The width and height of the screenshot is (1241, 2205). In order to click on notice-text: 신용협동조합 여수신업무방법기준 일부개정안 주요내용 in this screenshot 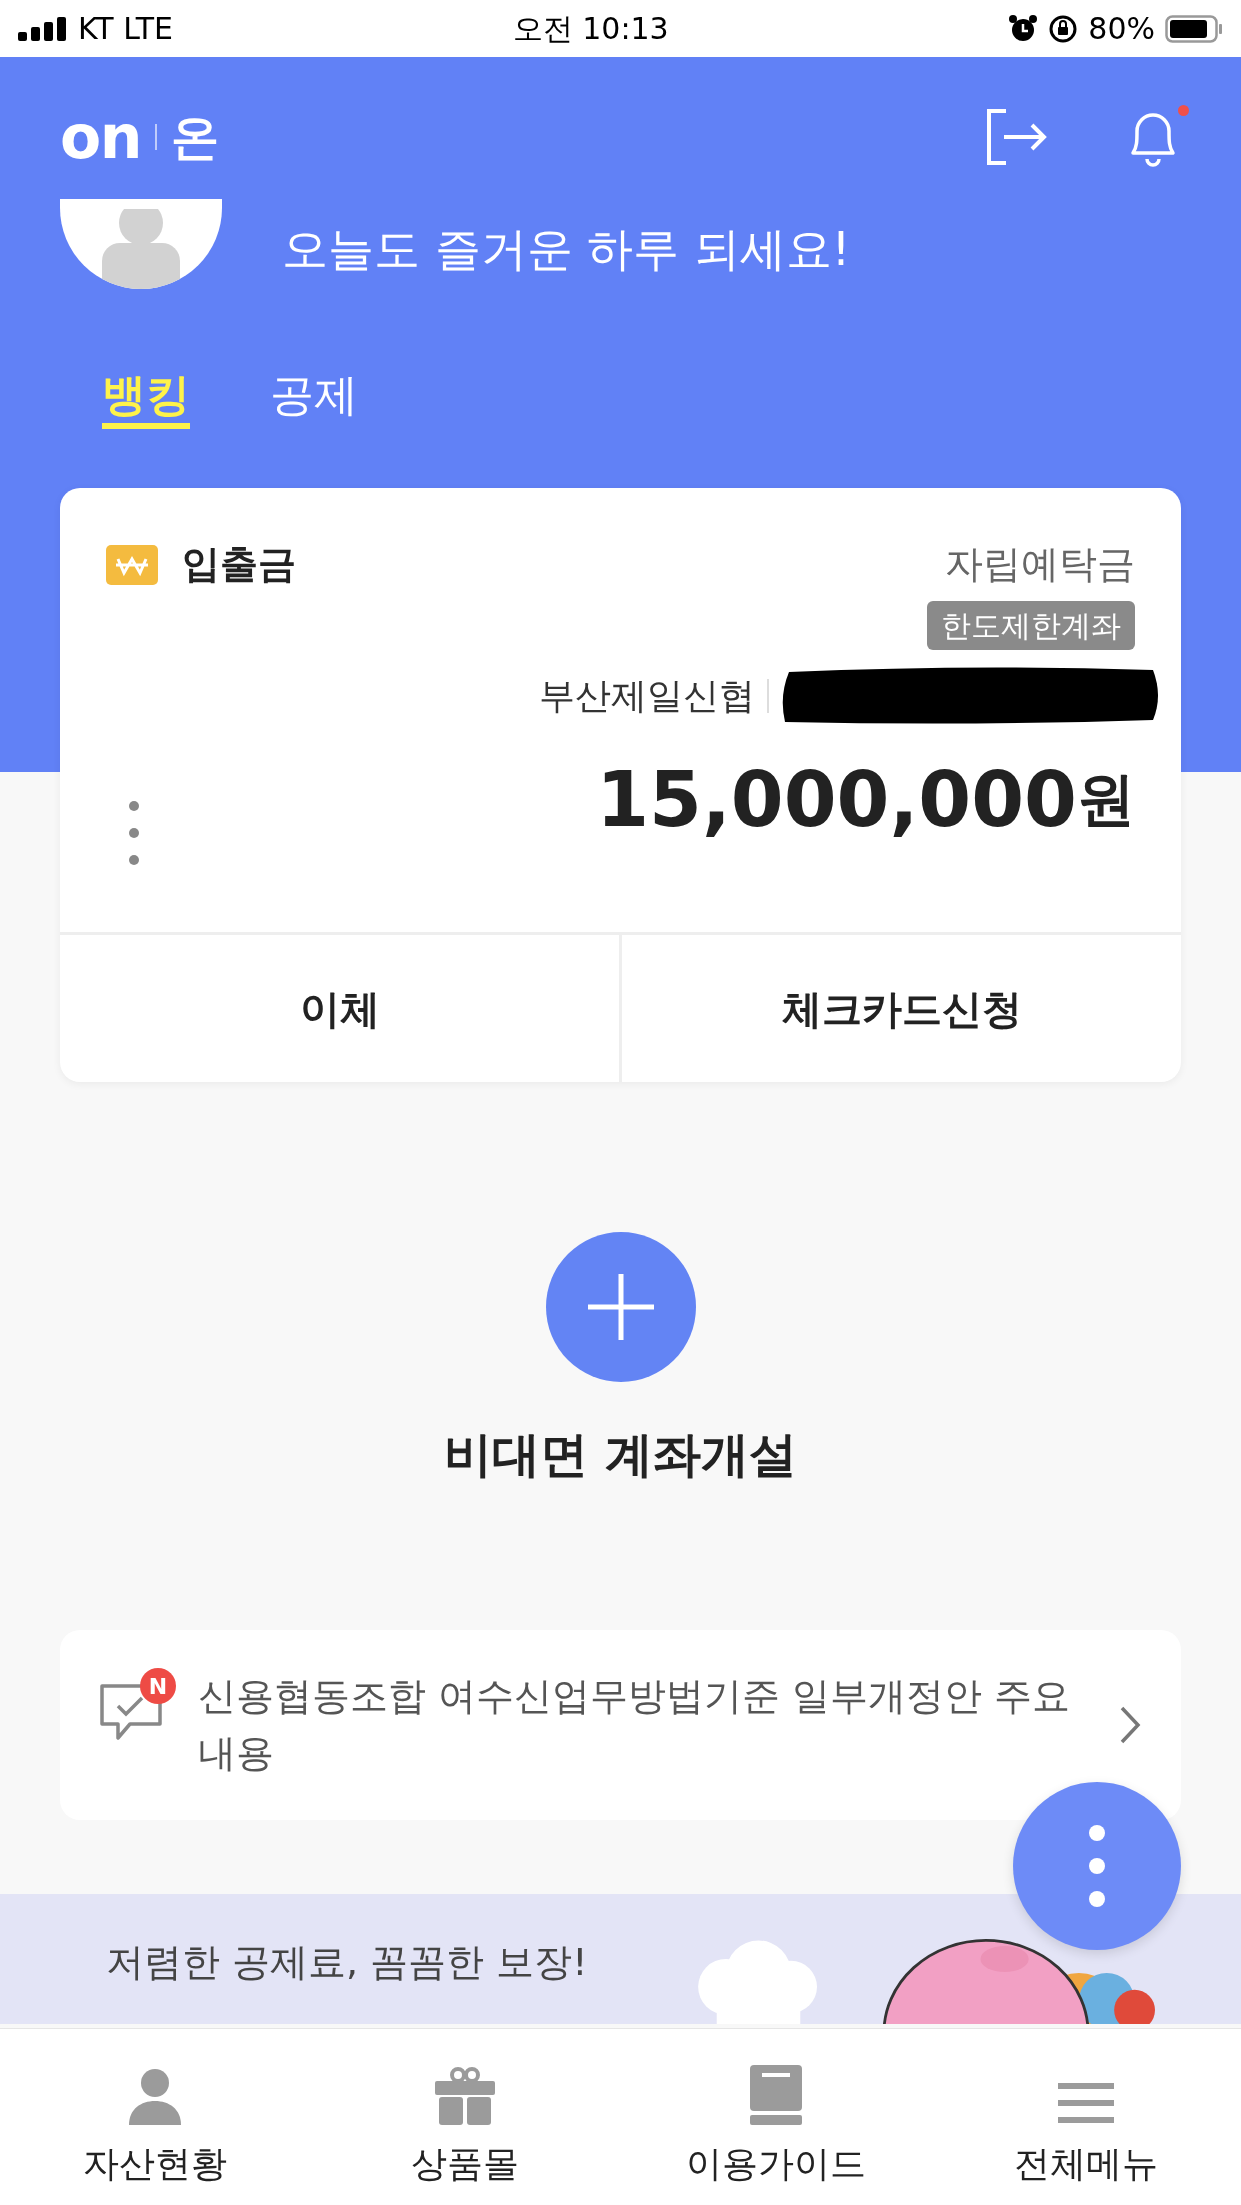, I will do `click(635, 1725)`.